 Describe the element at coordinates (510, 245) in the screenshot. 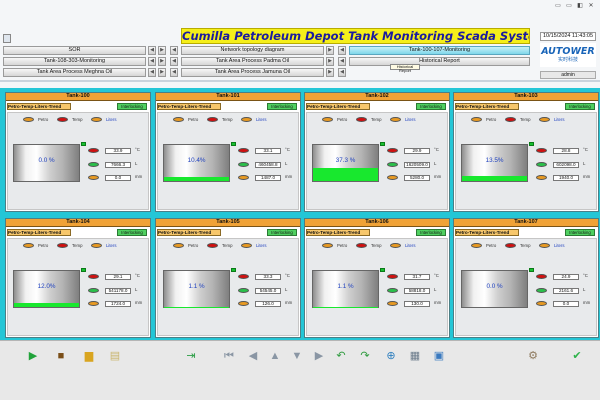

I see `temp-indicator` at that location.